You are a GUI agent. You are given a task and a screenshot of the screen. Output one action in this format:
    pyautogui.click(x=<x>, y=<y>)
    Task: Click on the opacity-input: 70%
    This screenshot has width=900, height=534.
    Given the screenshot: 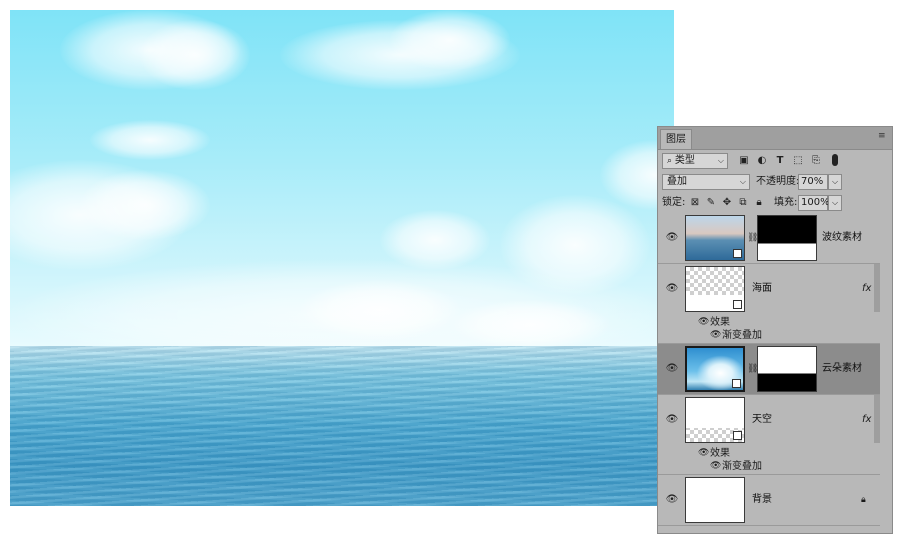 What is the action you would take?
    pyautogui.click(x=813, y=182)
    